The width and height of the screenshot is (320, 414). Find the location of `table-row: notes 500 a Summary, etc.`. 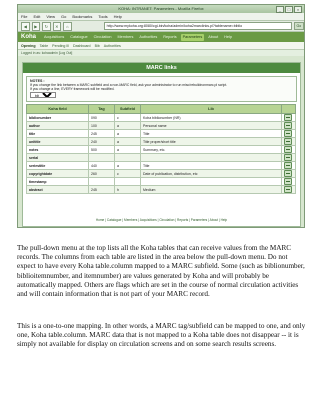

table-row: notes 500 a Summary, etc. is located at coordinates (161, 149).